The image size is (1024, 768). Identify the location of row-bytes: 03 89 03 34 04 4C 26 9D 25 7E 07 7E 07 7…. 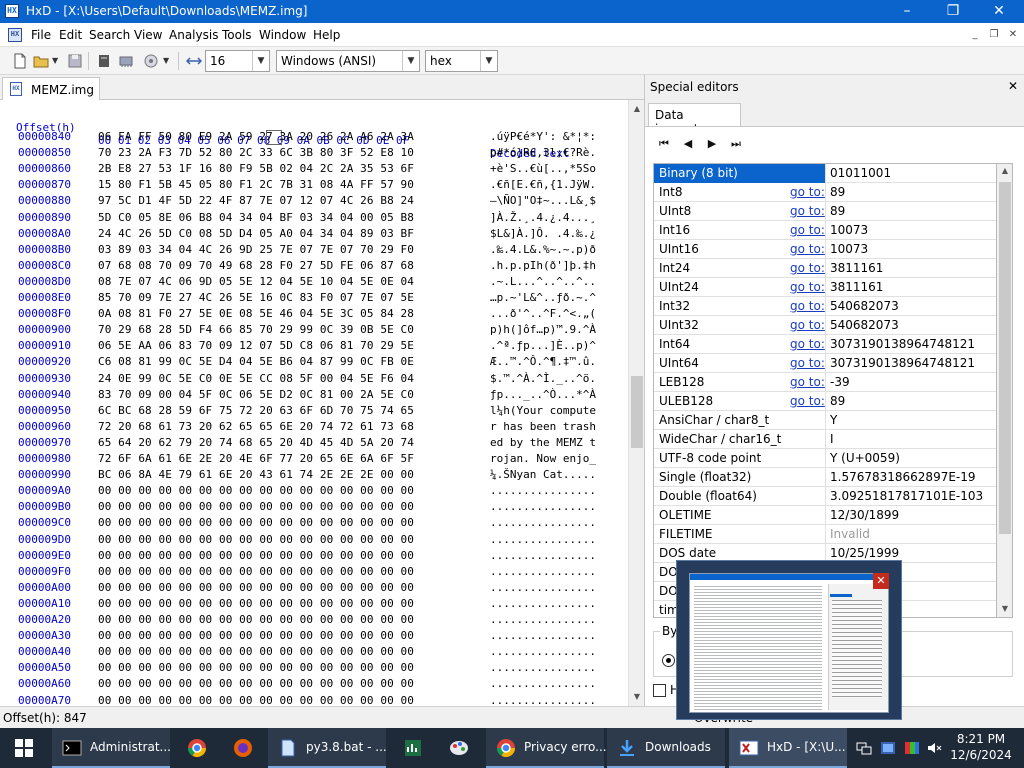
(256, 250).